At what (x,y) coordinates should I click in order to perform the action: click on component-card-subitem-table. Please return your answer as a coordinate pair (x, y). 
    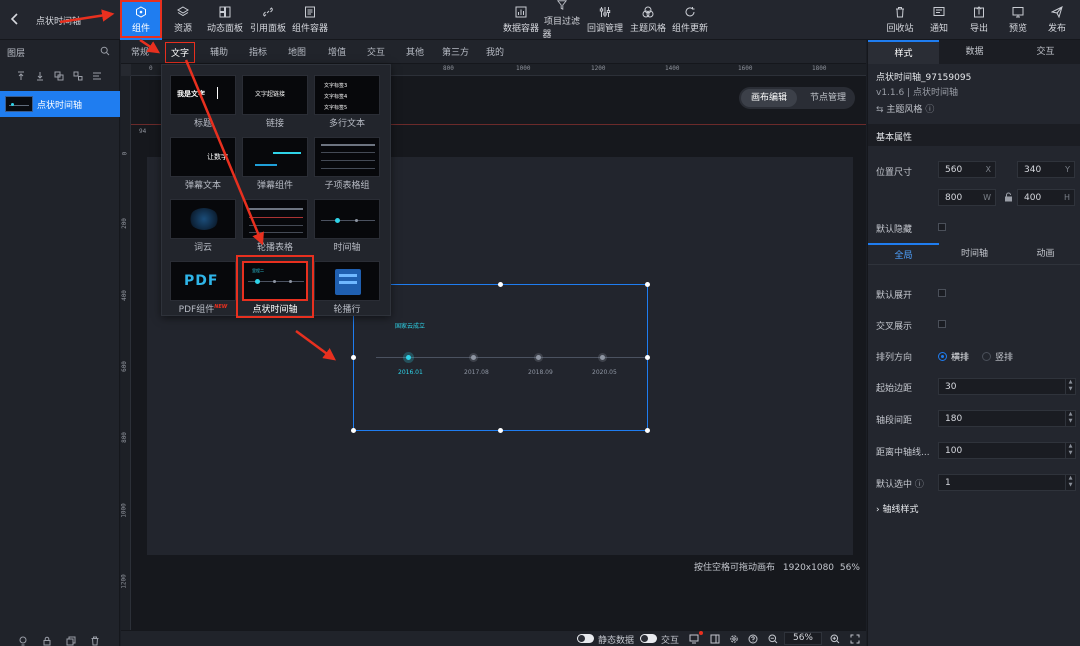
    Looking at the image, I should click on (347, 157).